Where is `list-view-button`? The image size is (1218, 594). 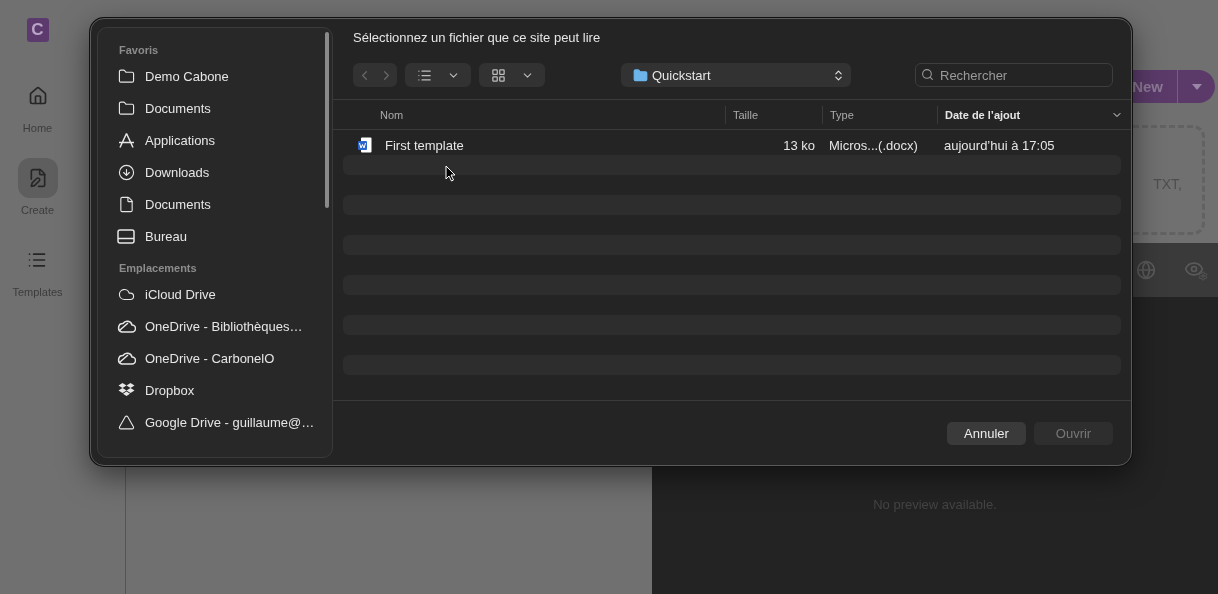
list-view-button is located at coordinates (438, 75).